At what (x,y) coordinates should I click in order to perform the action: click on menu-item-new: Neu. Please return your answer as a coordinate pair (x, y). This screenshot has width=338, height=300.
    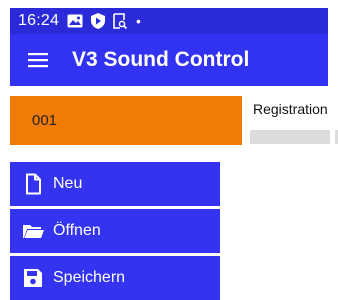
    Looking at the image, I should click on (115, 184).